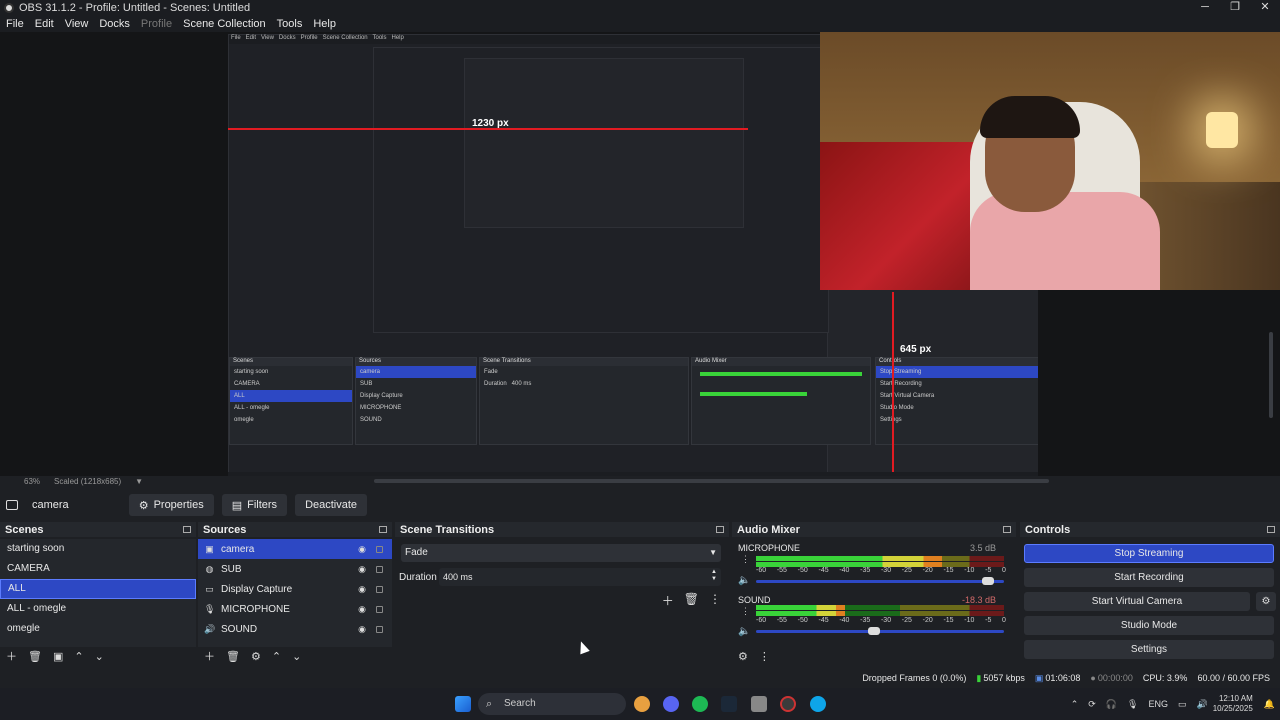 This screenshot has width=1280, height=720. What do you see at coordinates (87, 481) in the screenshot?
I see `scale-info: Scaled (1218x685)` at bounding box center [87, 481].